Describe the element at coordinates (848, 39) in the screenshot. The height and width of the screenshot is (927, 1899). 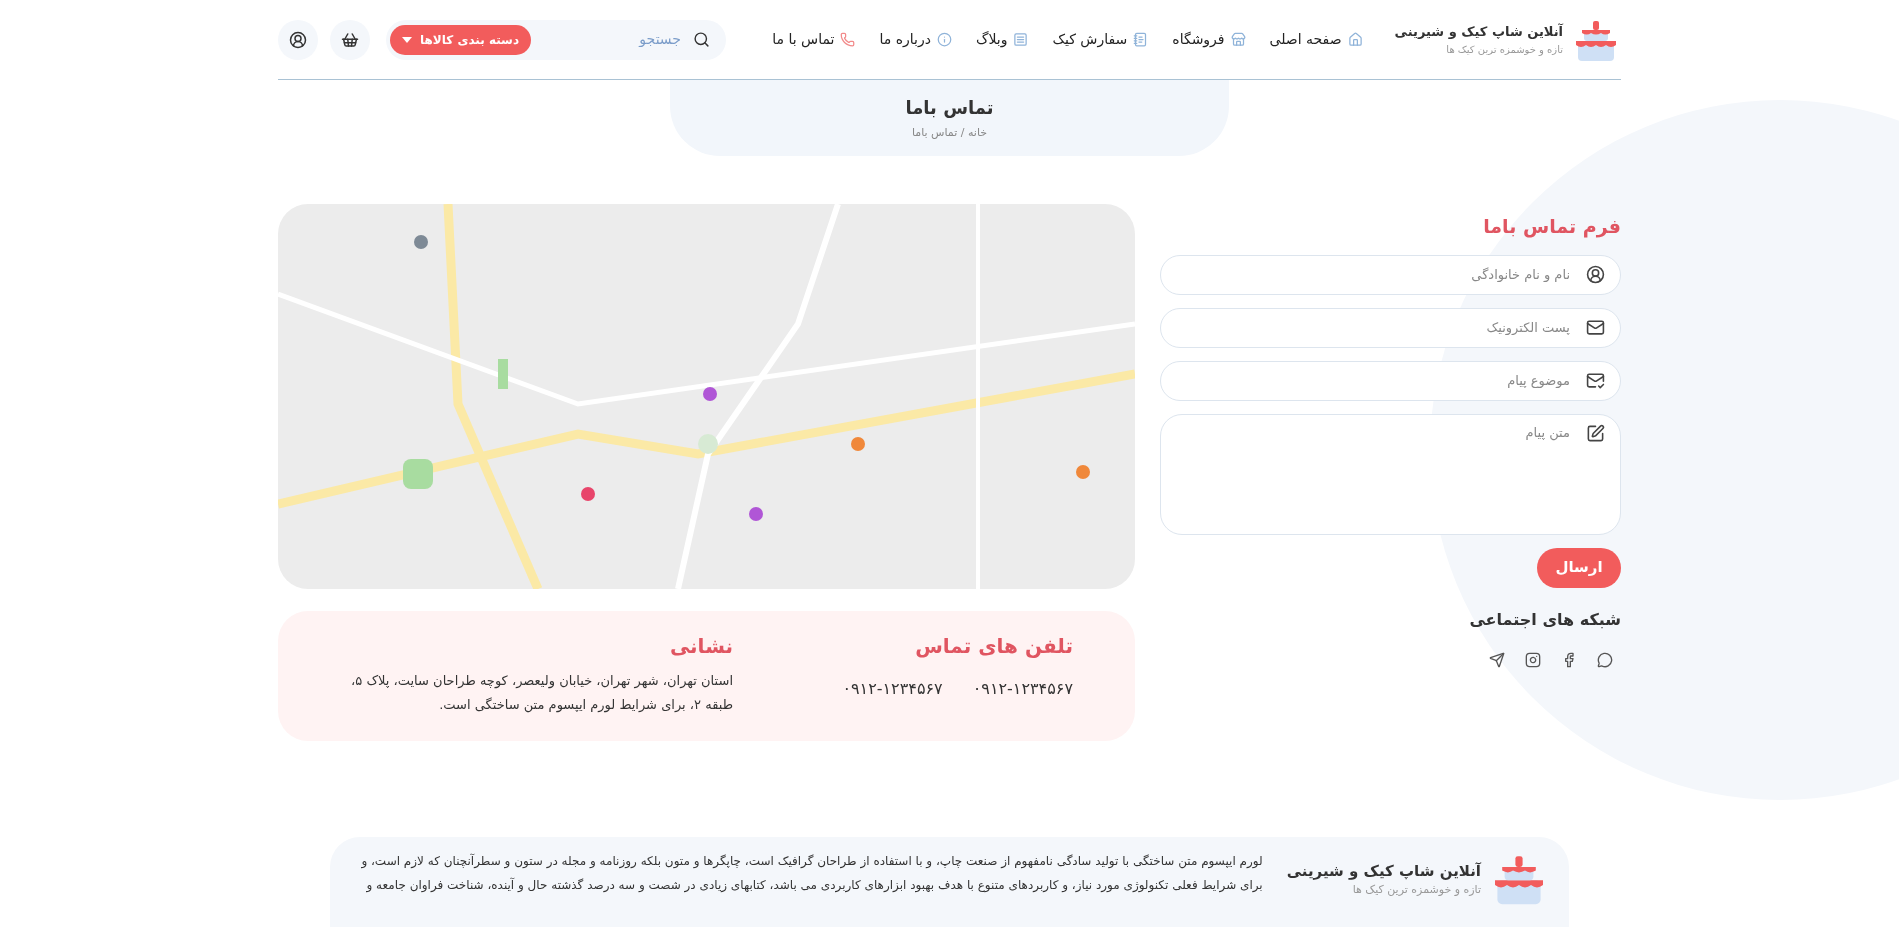
I see `phone-icon` at that location.